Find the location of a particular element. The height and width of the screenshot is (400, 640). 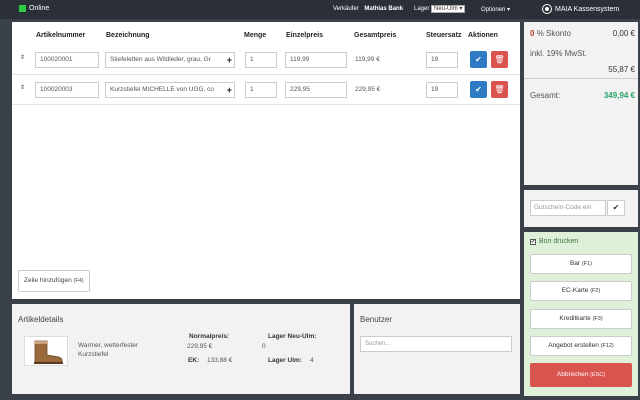

skonto-percent: 0 is located at coordinates (532, 33).